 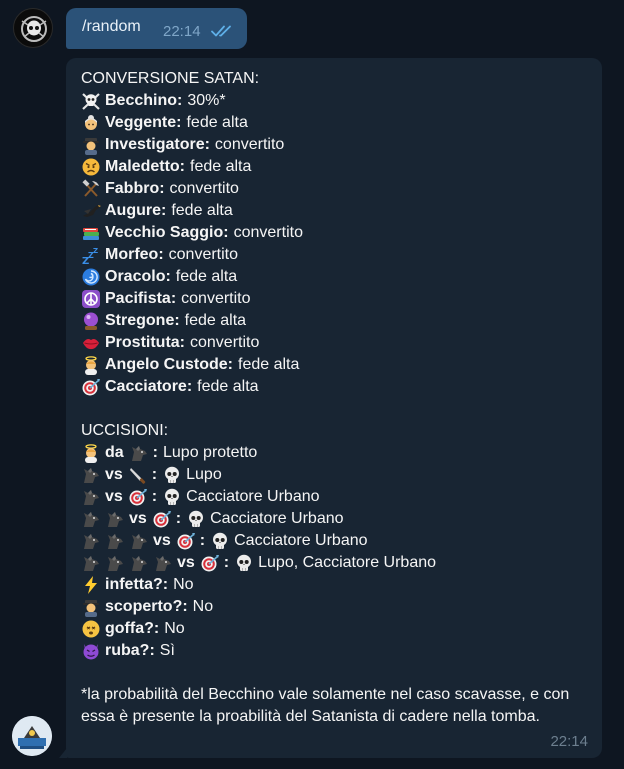 What do you see at coordinates (338, 365) in the screenshot?
I see `role-row: Angelo Custode: fede alta` at bounding box center [338, 365].